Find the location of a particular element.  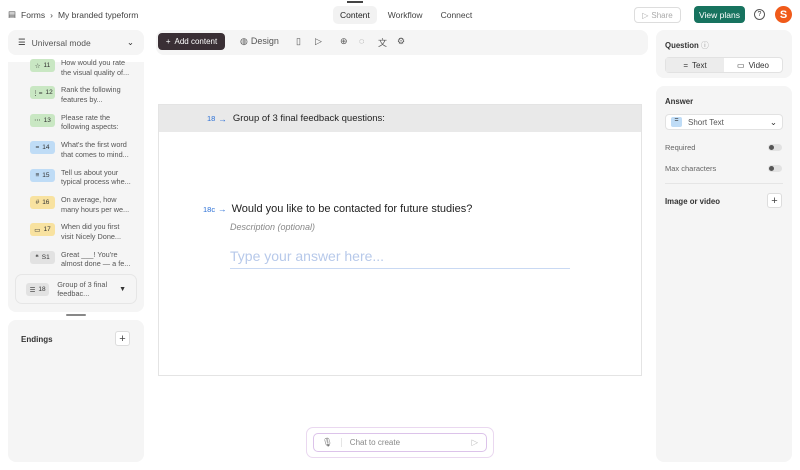

design-button: ◍ Design is located at coordinates (259, 41).